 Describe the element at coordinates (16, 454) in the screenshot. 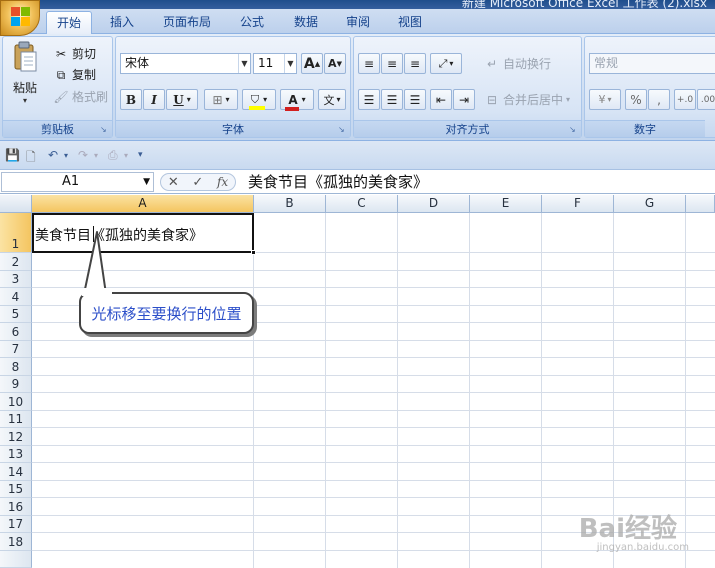

I see `row-header-13: 13` at that location.